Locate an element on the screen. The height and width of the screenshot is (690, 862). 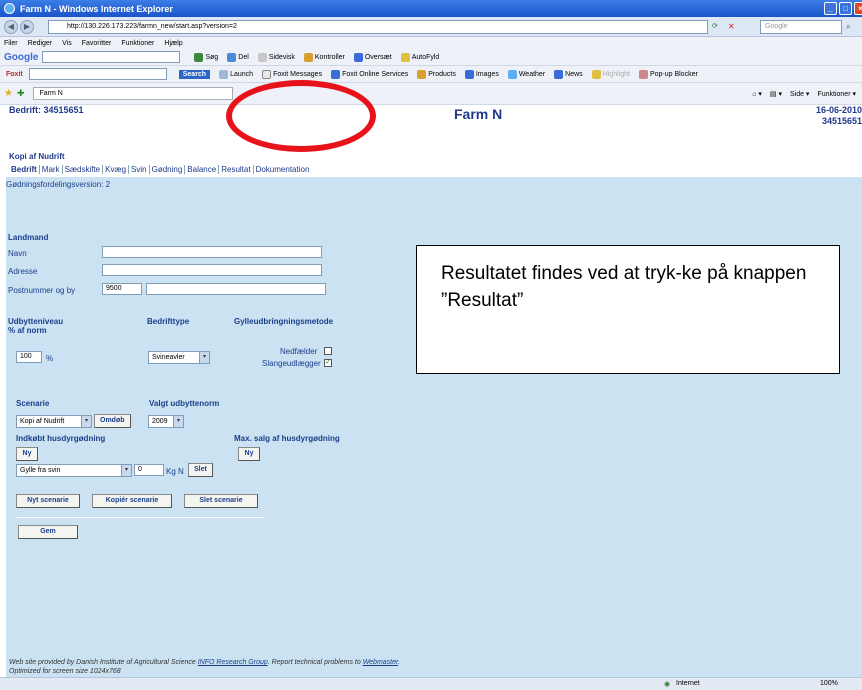
divider is located at coordinates (140, 517).